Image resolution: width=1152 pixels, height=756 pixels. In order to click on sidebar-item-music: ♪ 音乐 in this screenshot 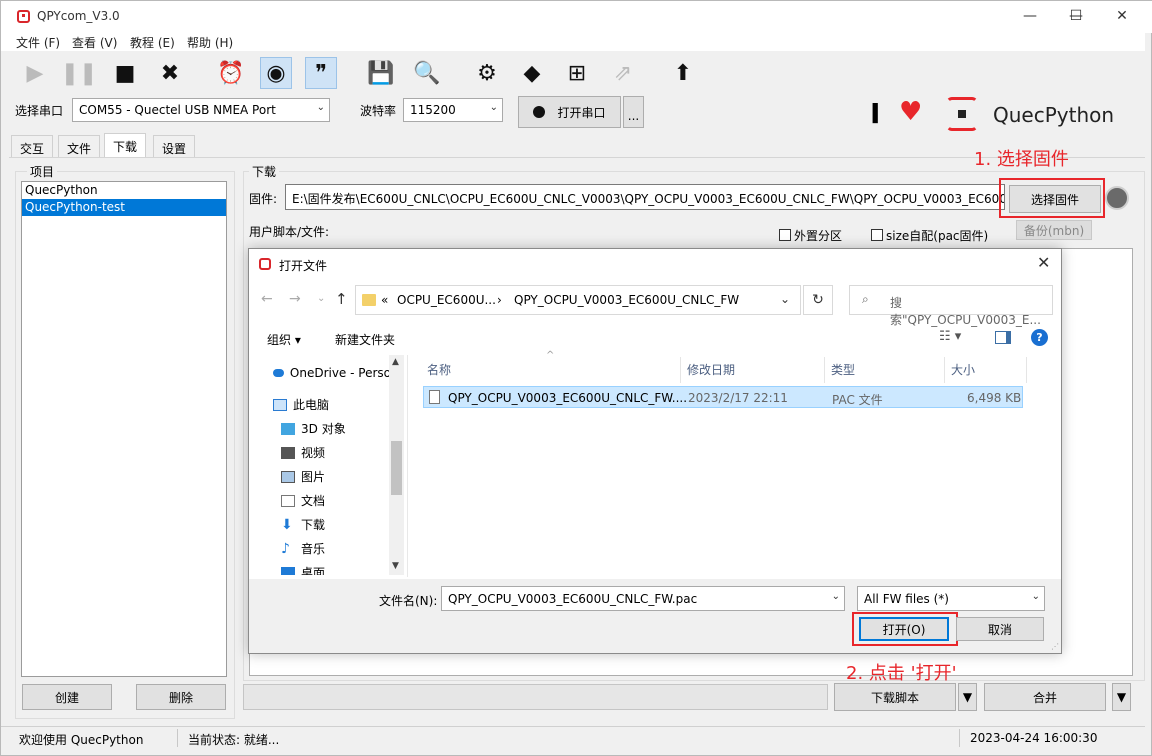, I will do `click(303, 549)`.